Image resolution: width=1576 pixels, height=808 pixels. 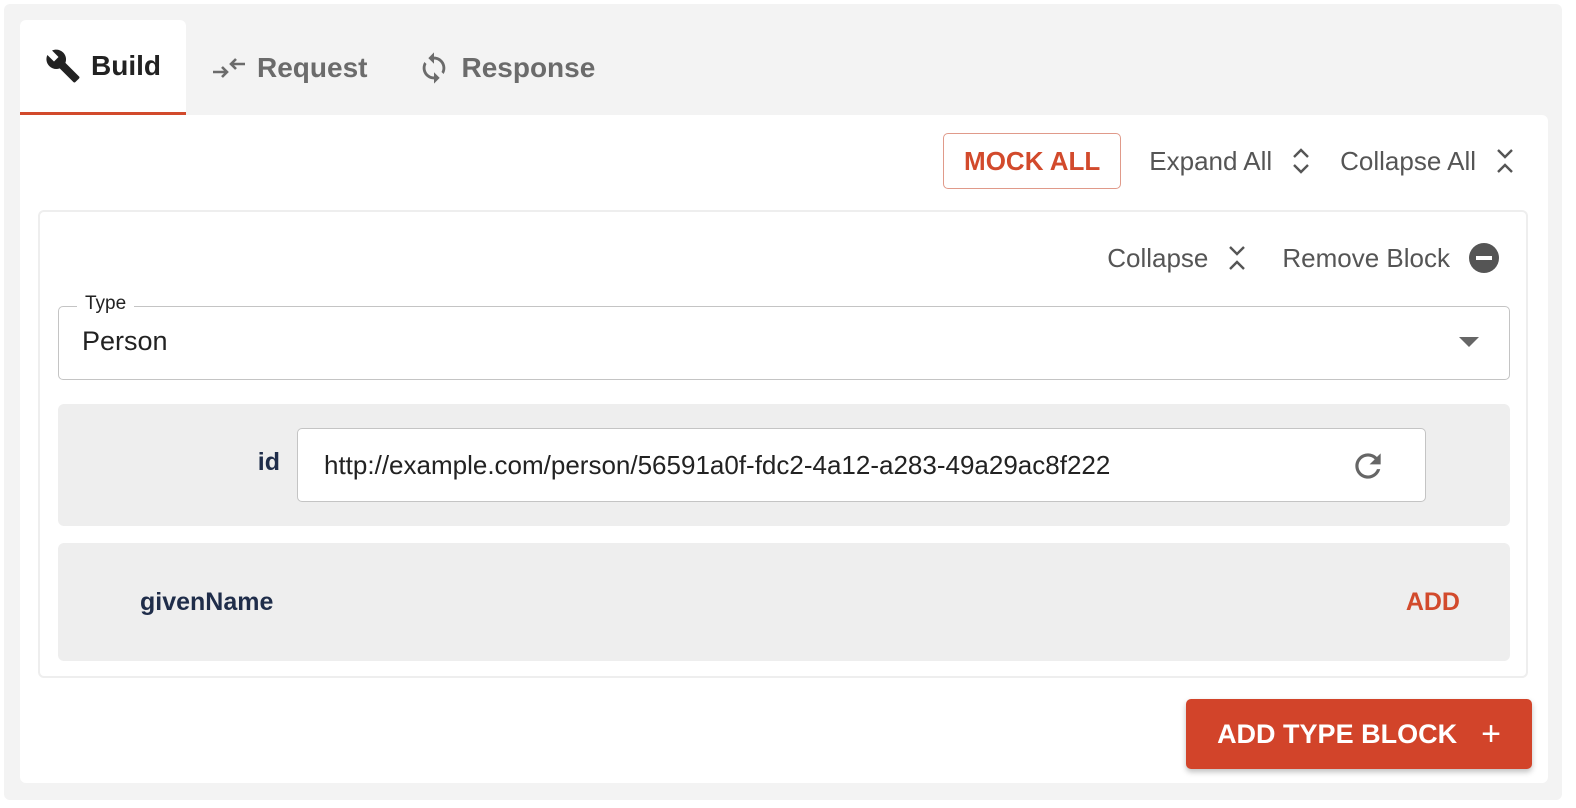 What do you see at coordinates (106, 304) in the screenshot?
I see `type-select-label: Type` at bounding box center [106, 304].